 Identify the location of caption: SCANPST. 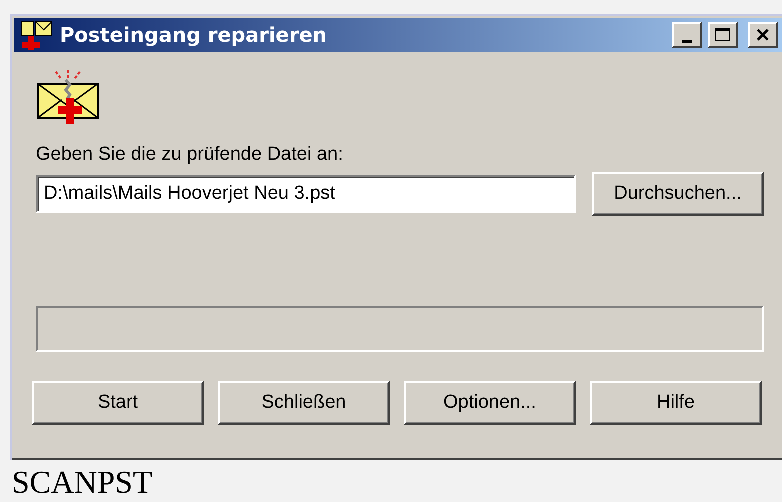
(83, 482).